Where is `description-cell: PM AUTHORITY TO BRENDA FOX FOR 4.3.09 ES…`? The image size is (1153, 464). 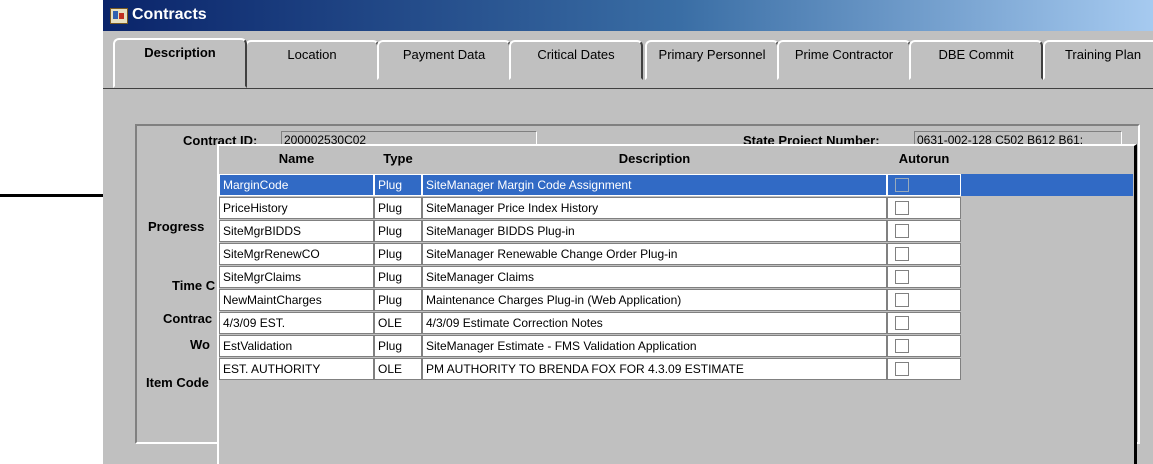
description-cell: PM AUTHORITY TO BRENDA FOX FOR 4.3.09 ES… is located at coordinates (654, 369).